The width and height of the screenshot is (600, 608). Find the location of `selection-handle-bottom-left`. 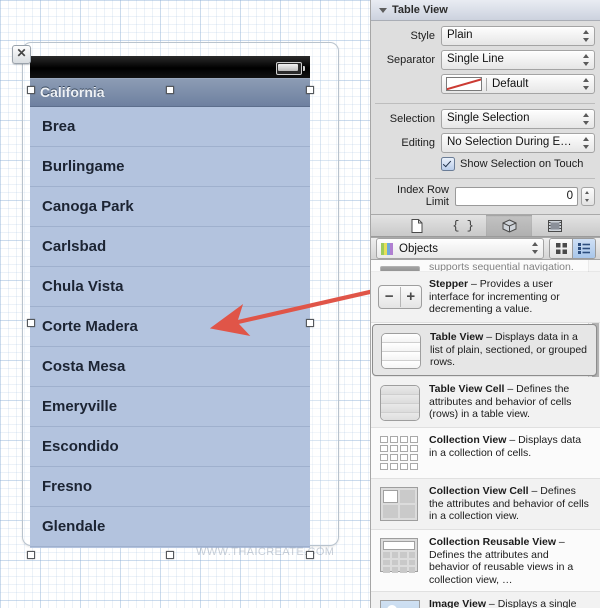

selection-handle-bottom-left is located at coordinates (31, 555).